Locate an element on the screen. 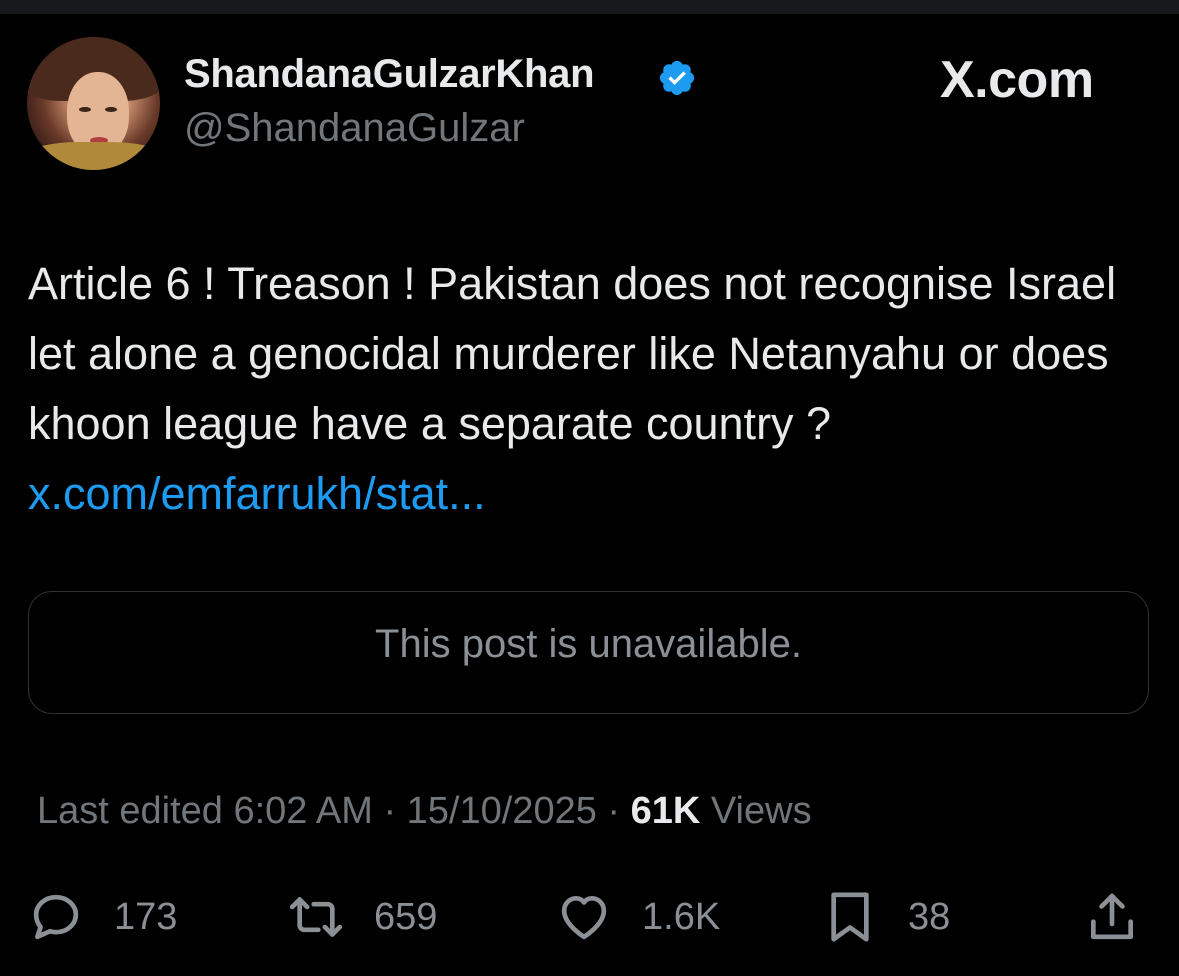  reply-icon is located at coordinates (56, 917).